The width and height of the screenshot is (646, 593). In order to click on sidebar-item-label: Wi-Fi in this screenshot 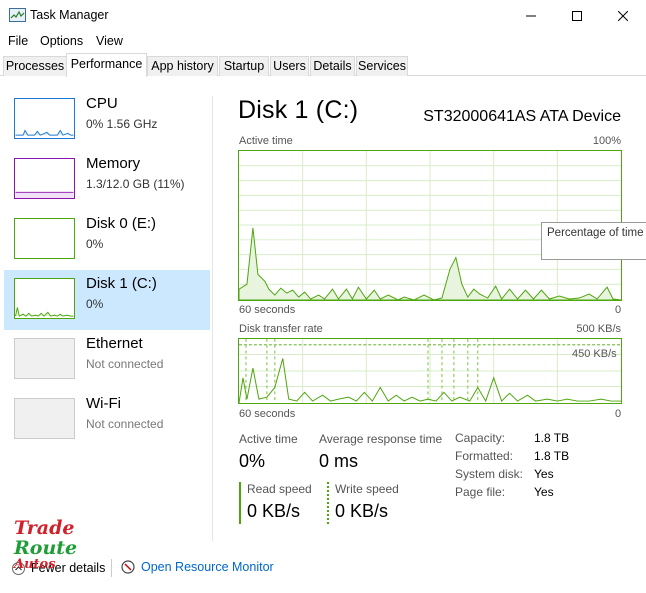, I will do `click(103, 403)`.